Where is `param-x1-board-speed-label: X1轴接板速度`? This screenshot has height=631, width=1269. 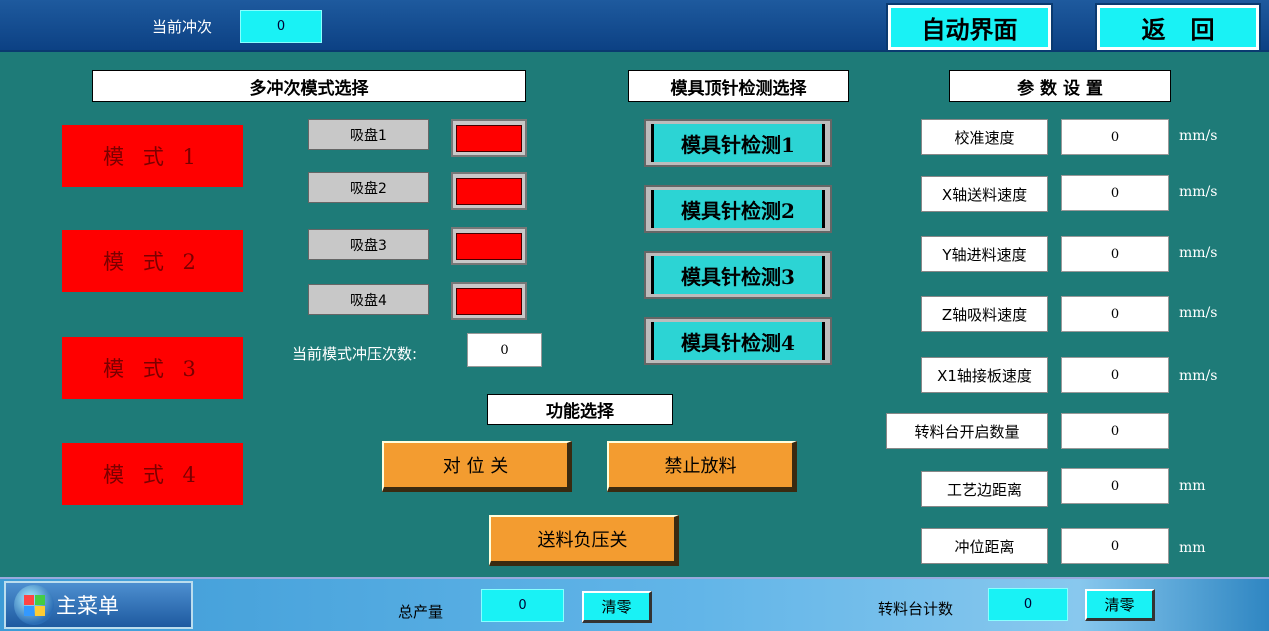
param-x1-board-speed-label: X1轴接板速度 is located at coordinates (984, 375).